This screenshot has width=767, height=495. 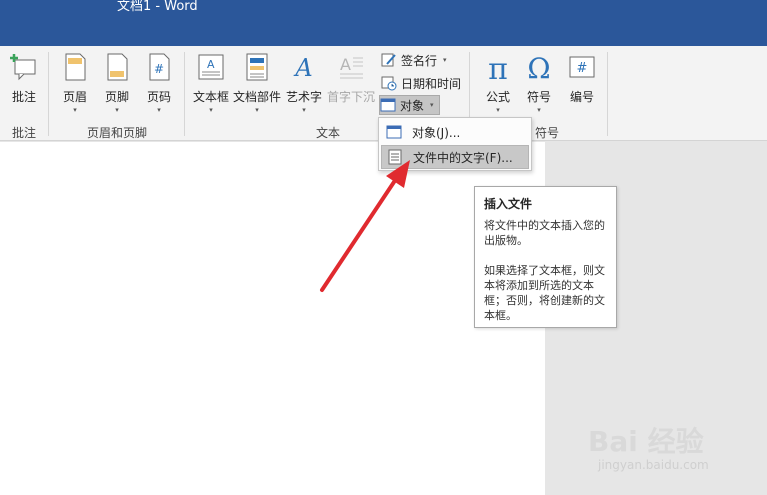 I want to click on object-button: 对象 ▾, so click(x=409, y=105).